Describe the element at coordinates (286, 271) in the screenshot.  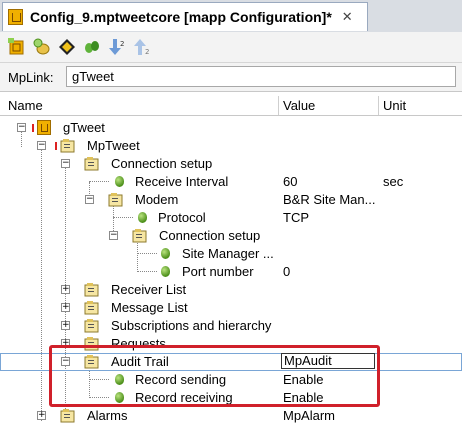
I see `value-cell: 0` at that location.